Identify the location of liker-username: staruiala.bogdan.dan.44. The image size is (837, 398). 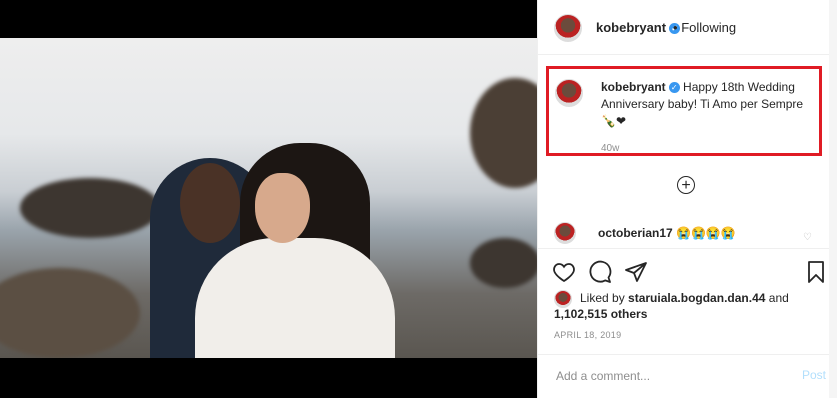
(696, 298).